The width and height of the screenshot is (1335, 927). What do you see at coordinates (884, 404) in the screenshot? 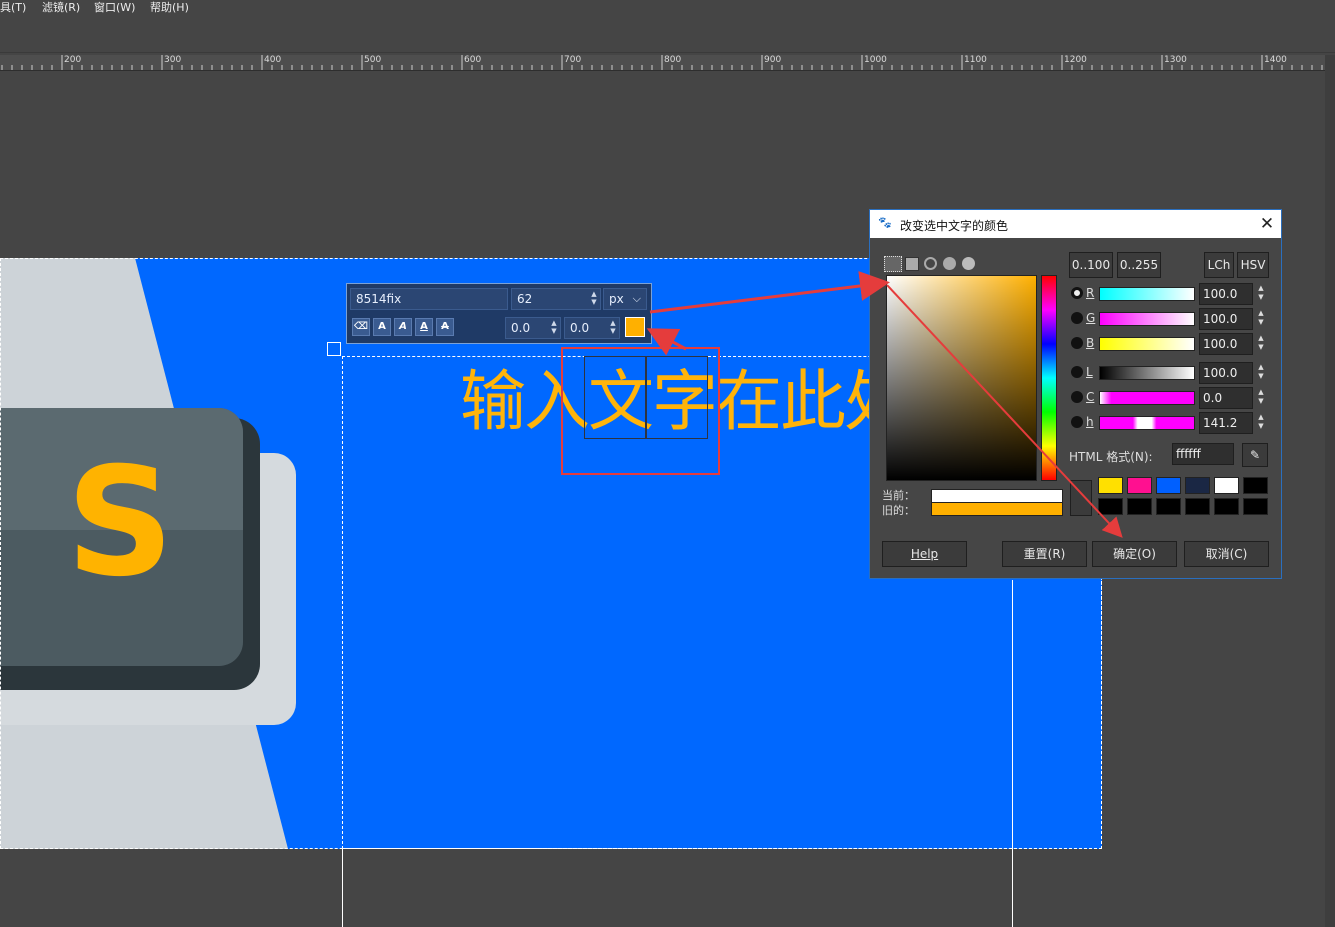
I see `annotation-arrows` at bounding box center [884, 404].